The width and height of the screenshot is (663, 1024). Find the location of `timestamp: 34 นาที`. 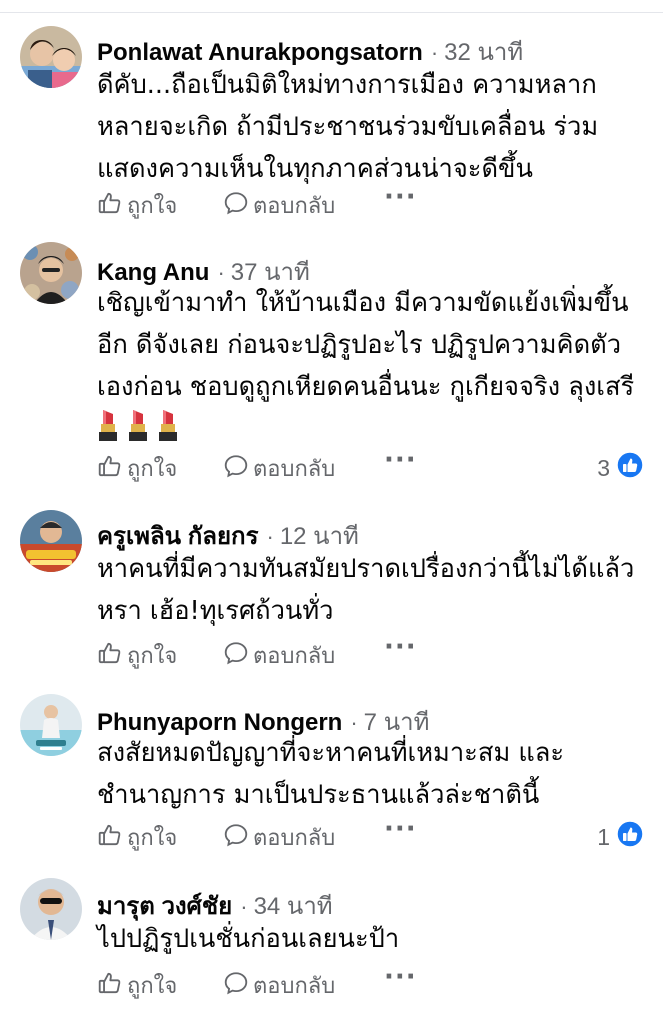

timestamp: 34 นาที is located at coordinates (293, 906).